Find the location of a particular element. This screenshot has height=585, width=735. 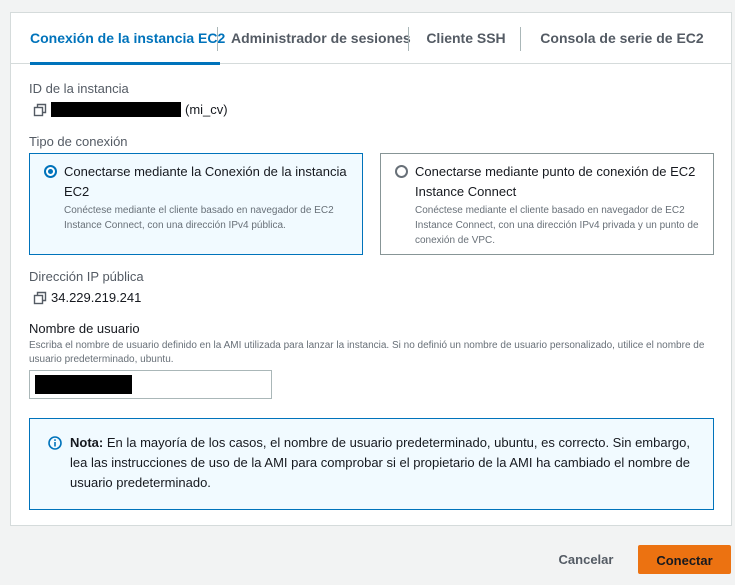

public-ip-label: Dirección IP pública is located at coordinates (86, 276).